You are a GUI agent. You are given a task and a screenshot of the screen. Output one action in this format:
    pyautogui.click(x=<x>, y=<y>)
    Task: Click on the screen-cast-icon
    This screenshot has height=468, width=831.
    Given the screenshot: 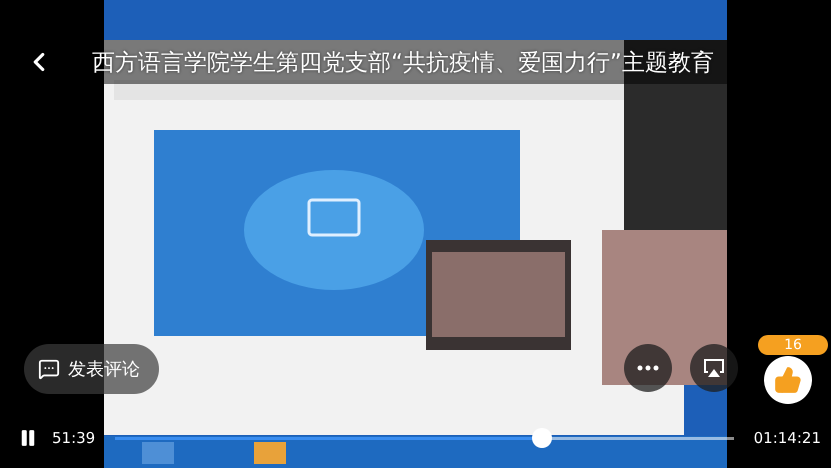 What is the action you would take?
    pyautogui.click(x=714, y=368)
    